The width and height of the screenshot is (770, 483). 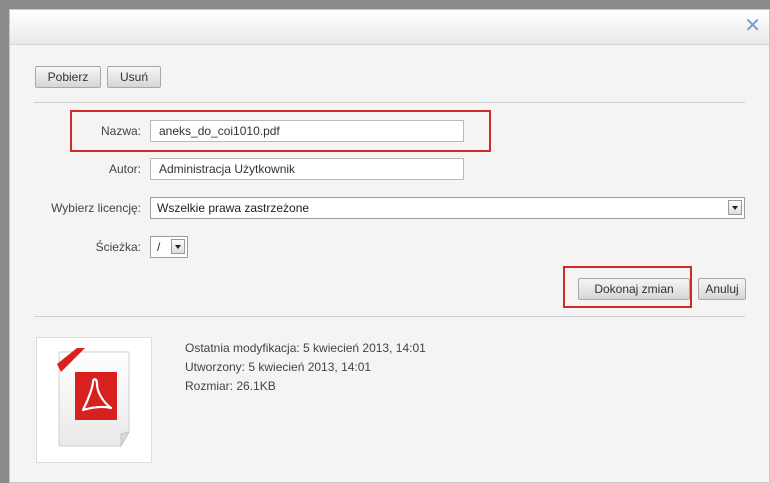 What do you see at coordinates (68, 77) in the screenshot?
I see `download-button: Pobierz` at bounding box center [68, 77].